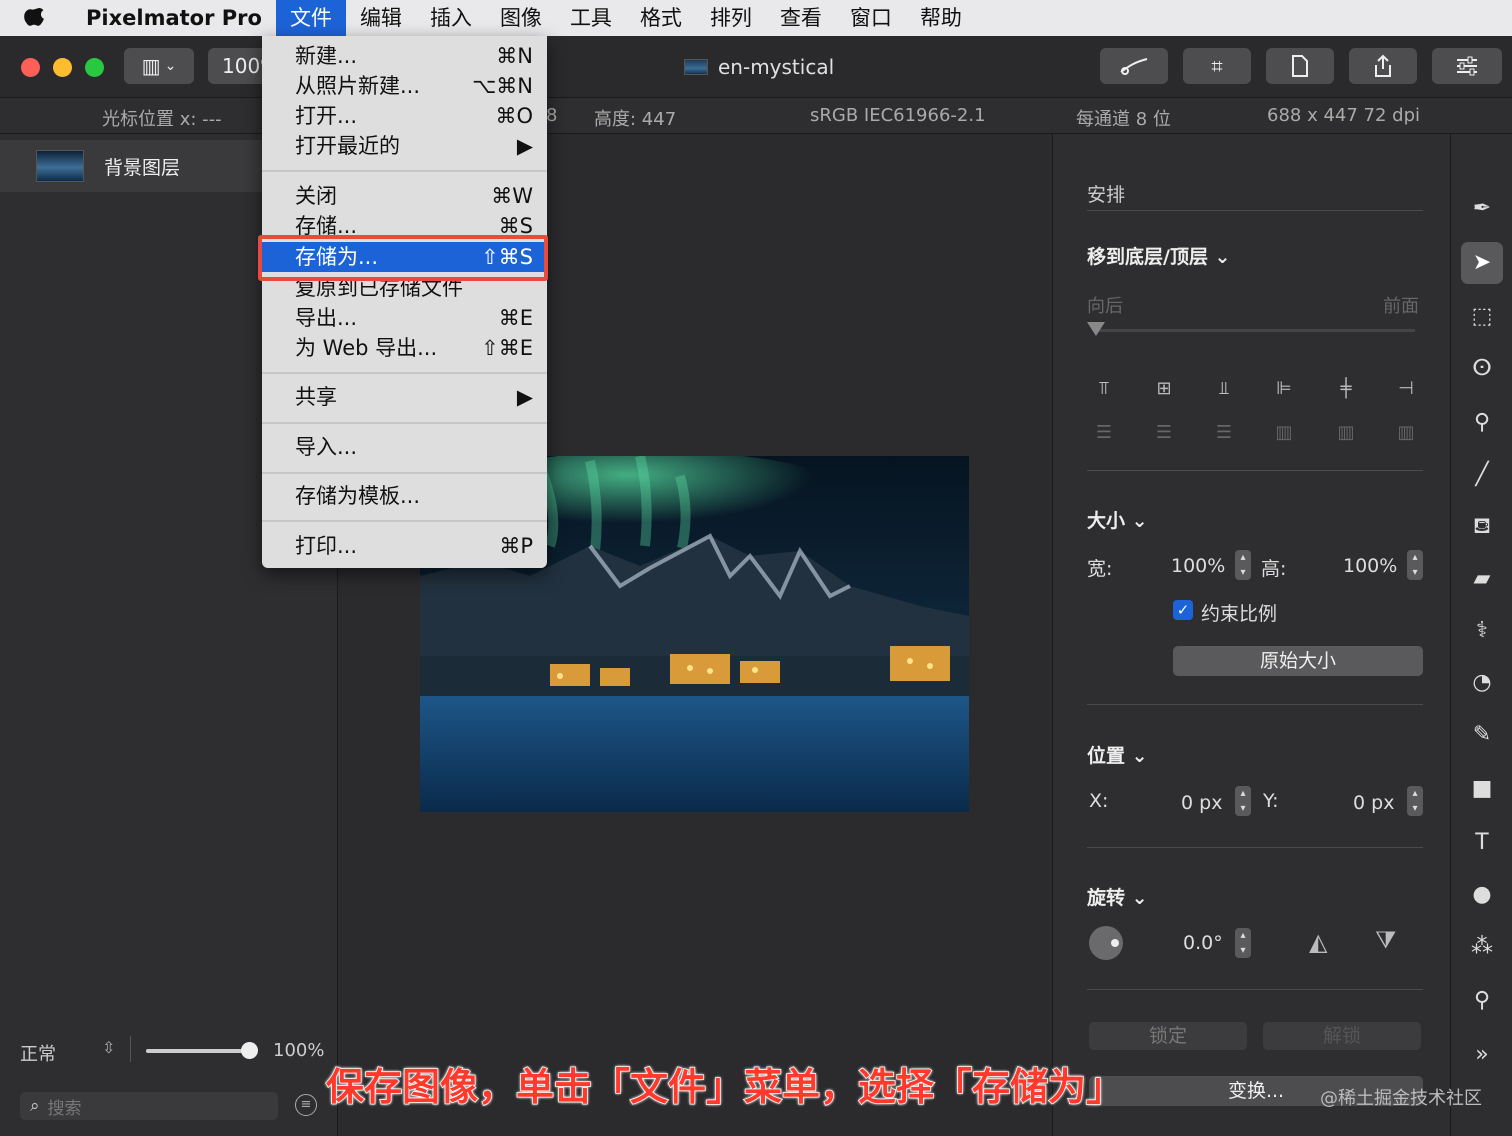 The height and width of the screenshot is (1136, 1512). Describe the element at coordinates (1239, 614) in the screenshot. I see `constrain-label: 约束比例` at that location.